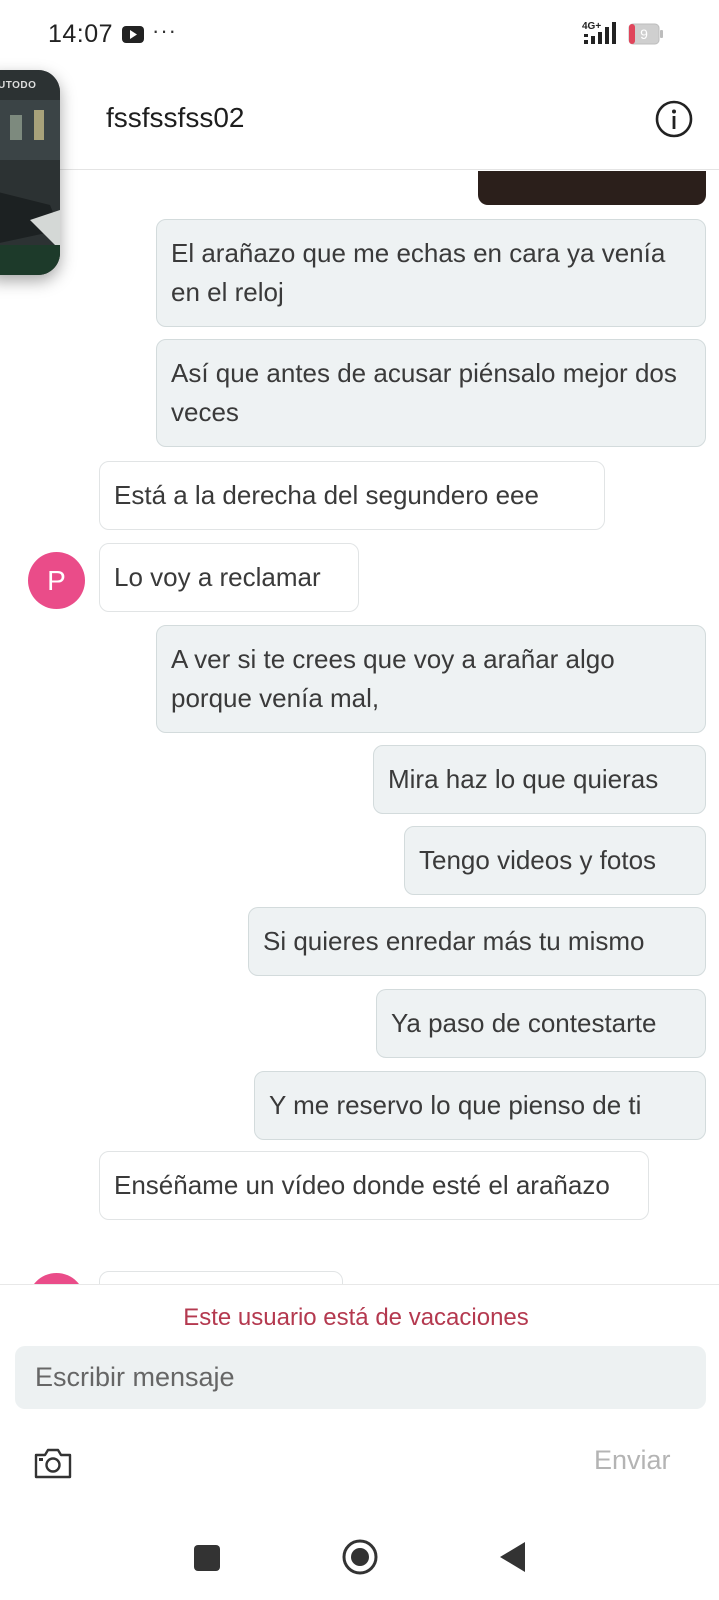  What do you see at coordinates (133, 34) in the screenshot?
I see `youtube-icon` at bounding box center [133, 34].